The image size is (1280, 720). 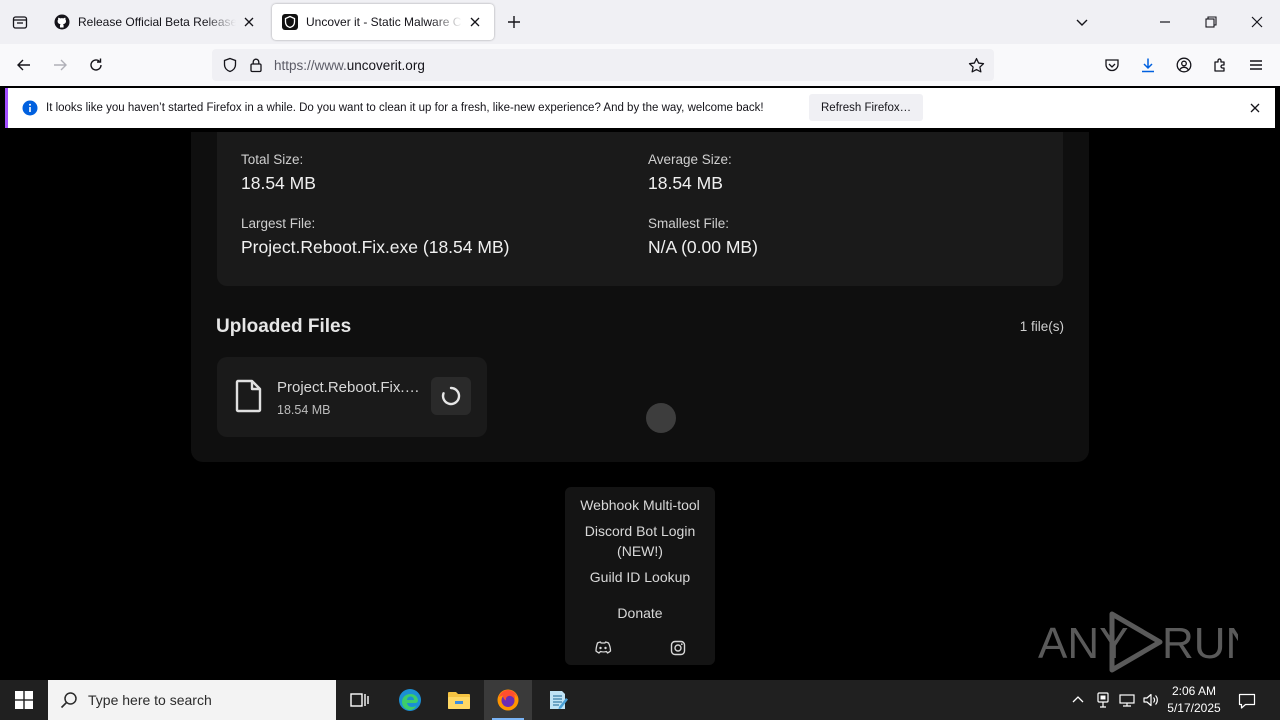 I want to click on minimize-icon, so click(x=1165, y=22).